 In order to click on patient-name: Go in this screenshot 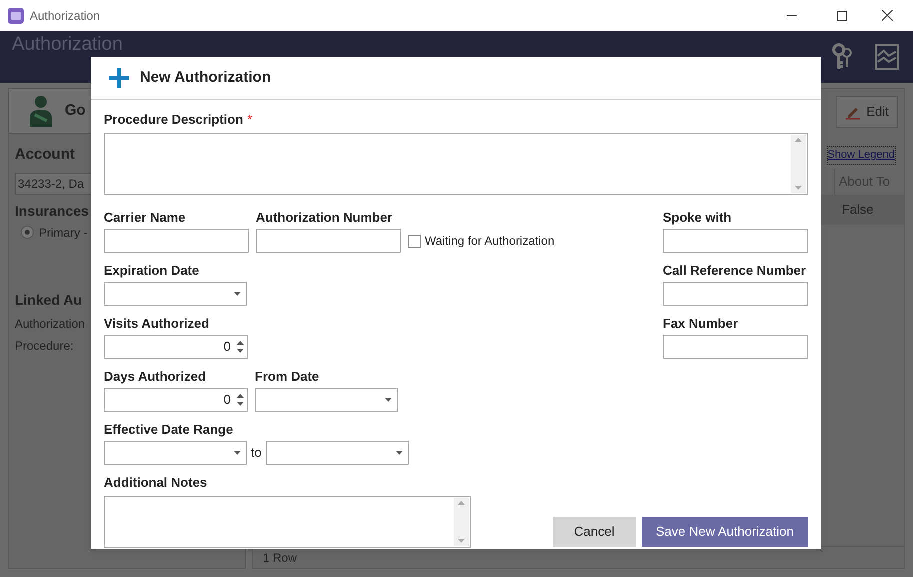, I will do `click(75, 110)`.